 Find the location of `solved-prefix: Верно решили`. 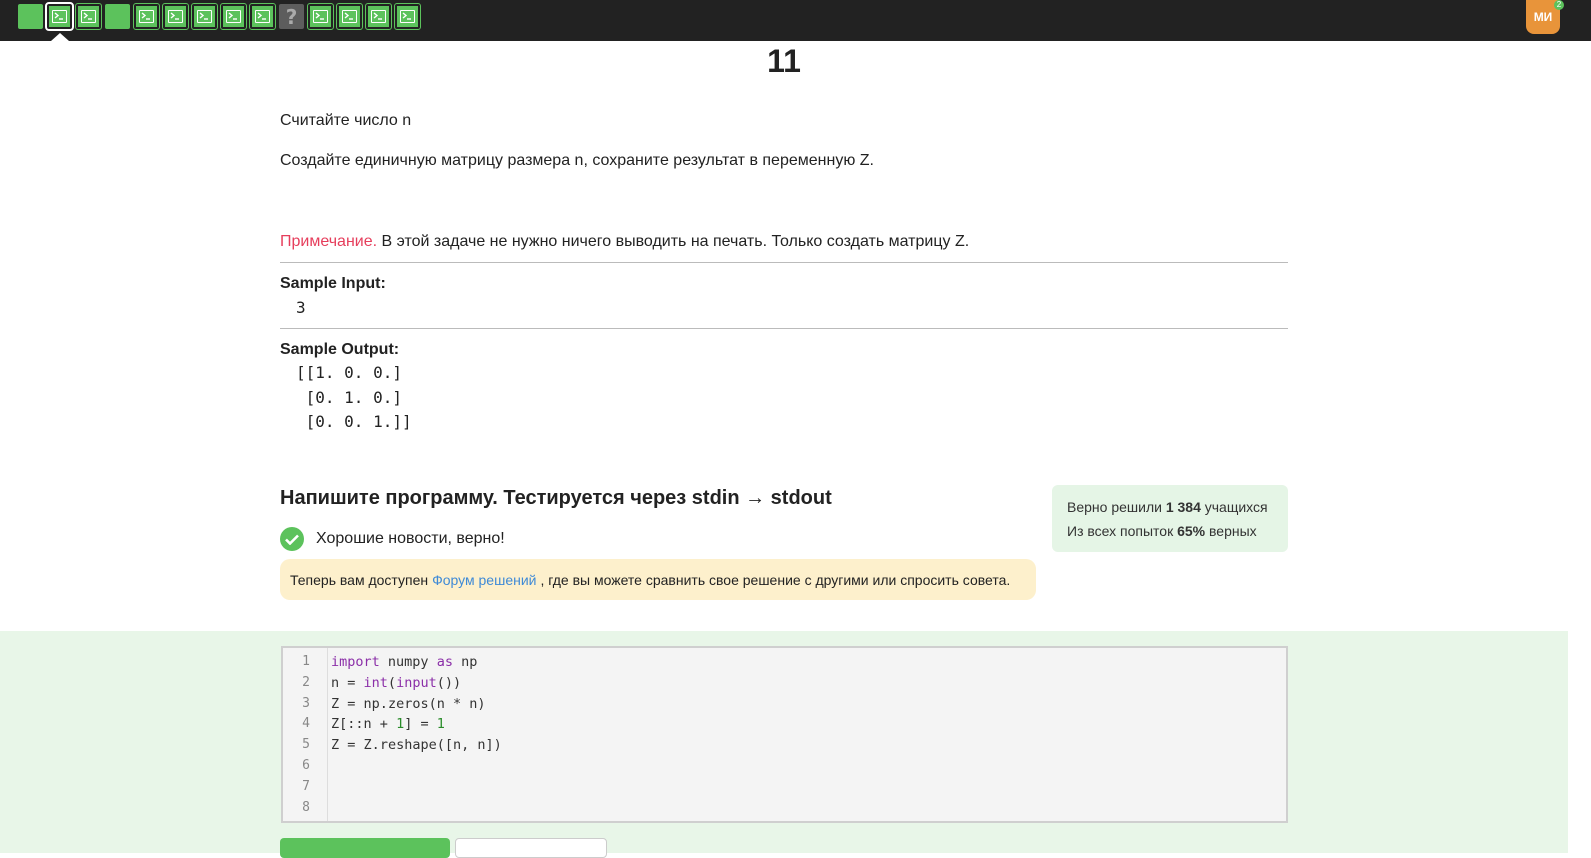

solved-prefix: Верно решили is located at coordinates (1114, 507).